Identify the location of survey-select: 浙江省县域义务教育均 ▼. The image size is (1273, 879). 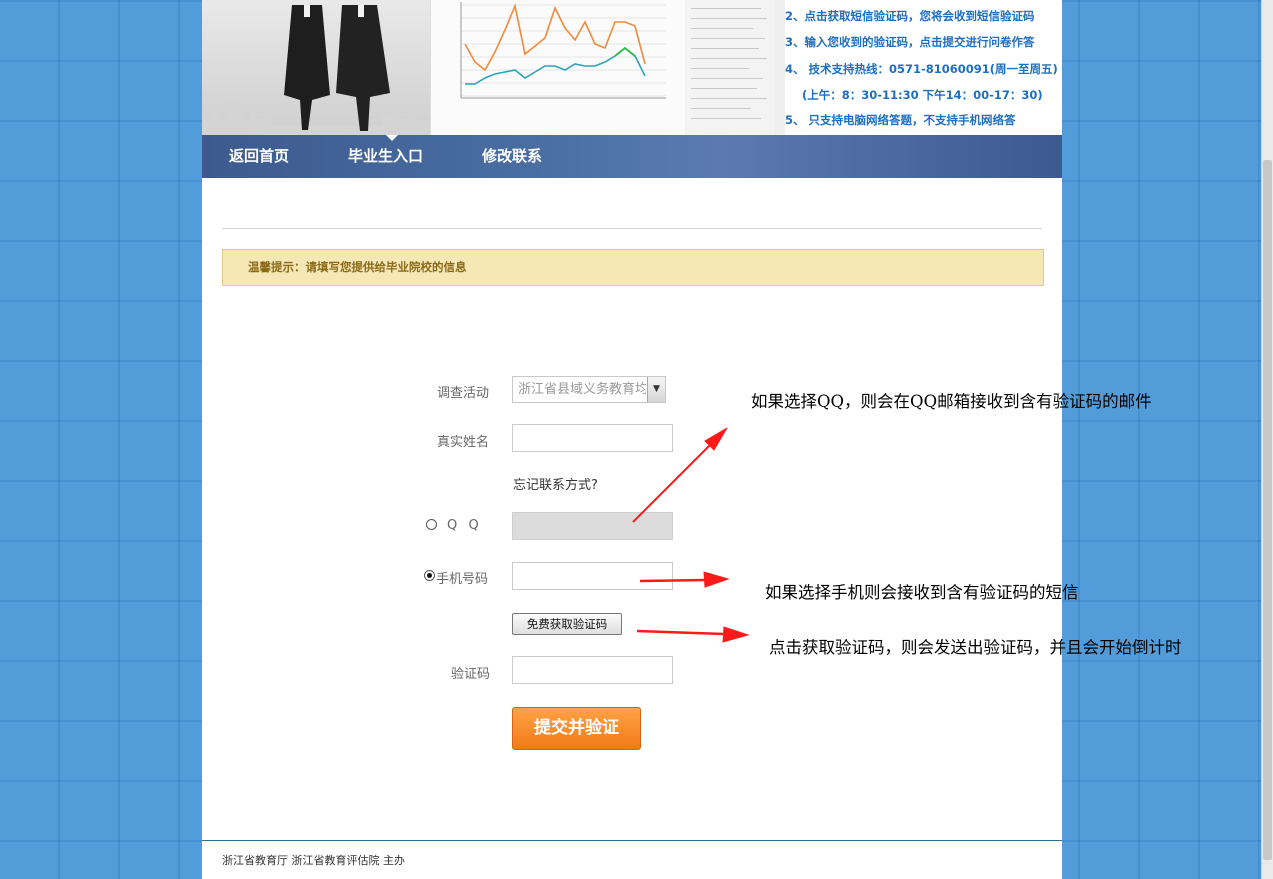
(589, 389).